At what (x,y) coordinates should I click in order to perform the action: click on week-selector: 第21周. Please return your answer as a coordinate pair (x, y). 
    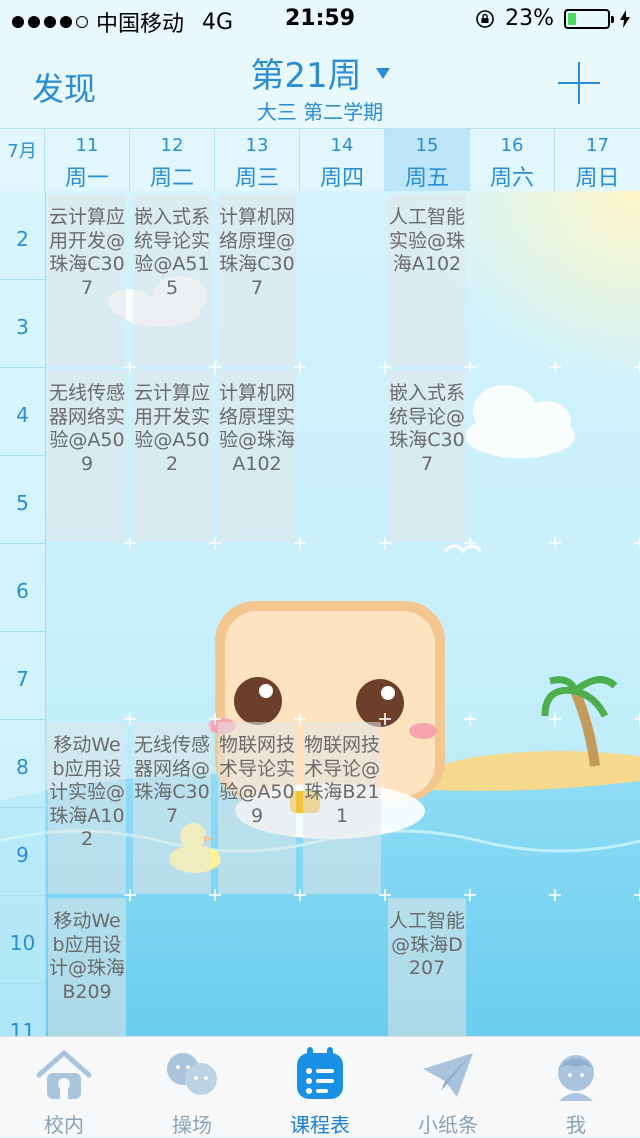
    Looking at the image, I should click on (320, 72).